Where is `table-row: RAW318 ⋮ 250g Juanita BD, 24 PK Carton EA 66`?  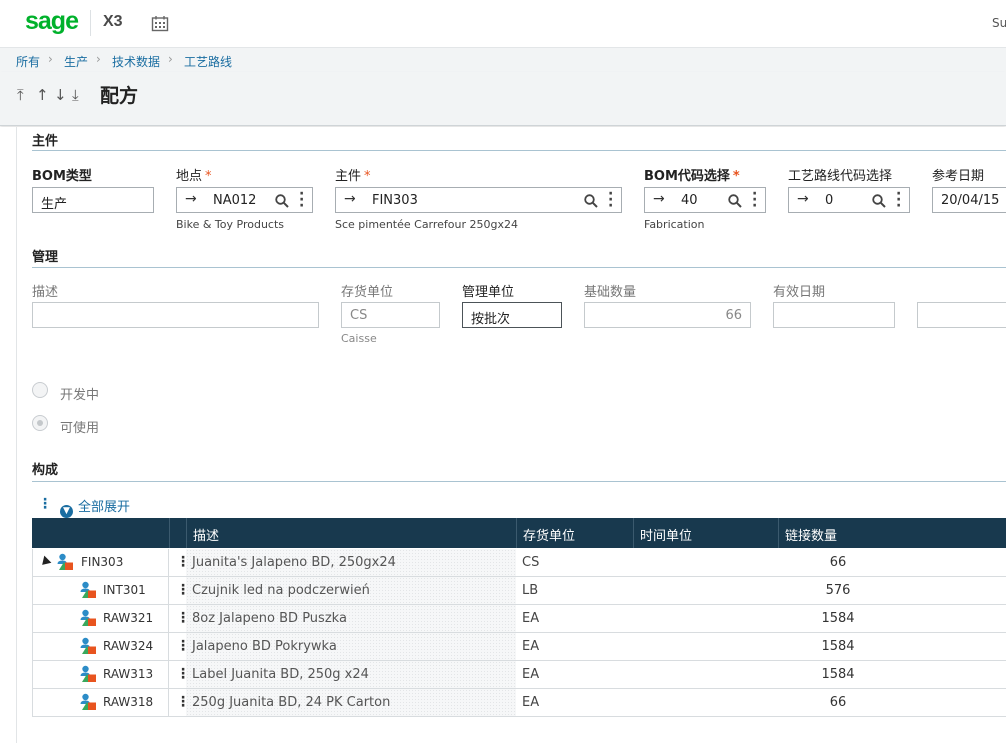 table-row: RAW318 ⋮ 250g Juanita BD, 24 PK Carton EA 66 is located at coordinates (519, 703).